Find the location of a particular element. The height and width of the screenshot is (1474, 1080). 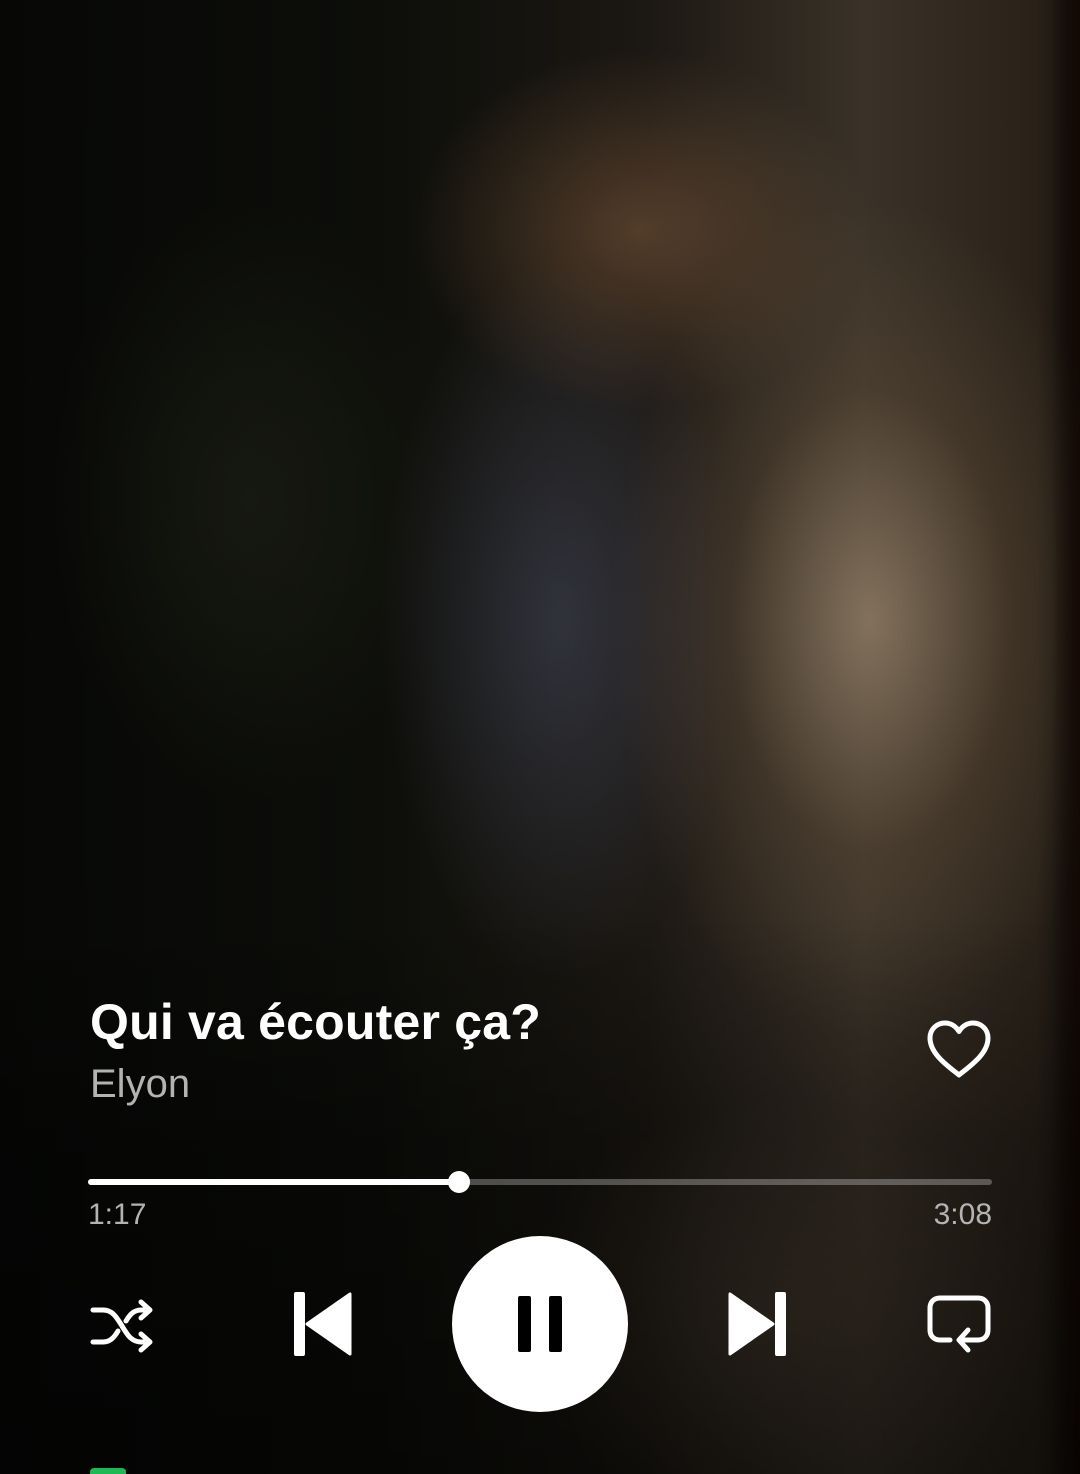

skip-next-icon is located at coordinates (757, 1324).